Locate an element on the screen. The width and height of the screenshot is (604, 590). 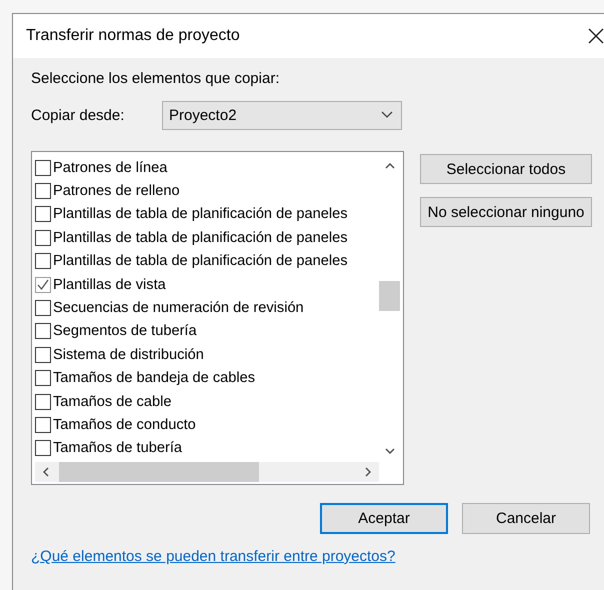
dialog-button: Aceptar is located at coordinates (384, 518).